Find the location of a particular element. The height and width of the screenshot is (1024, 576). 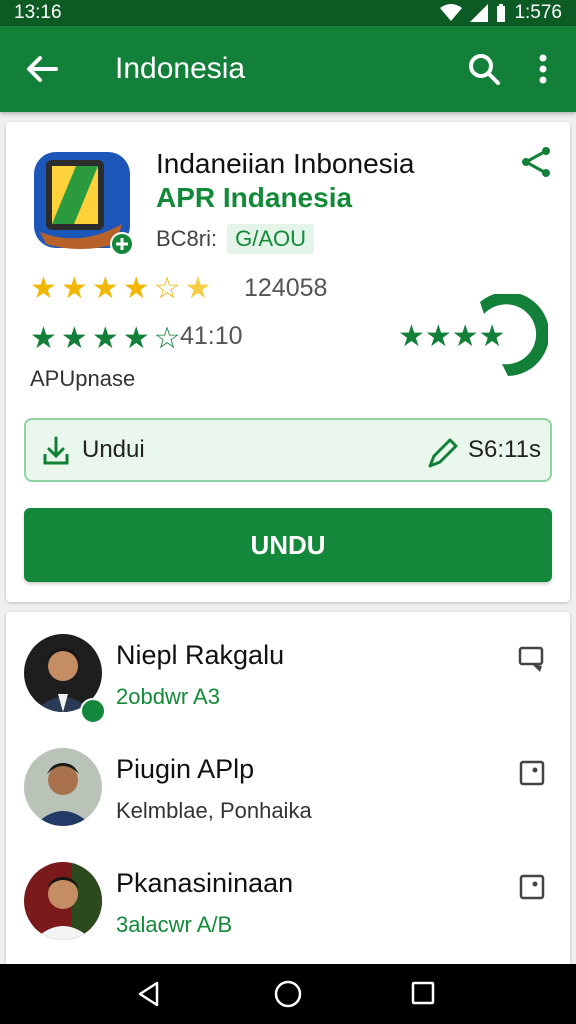

app-size-row: BC8ri: G/AOU is located at coordinates (235, 239).